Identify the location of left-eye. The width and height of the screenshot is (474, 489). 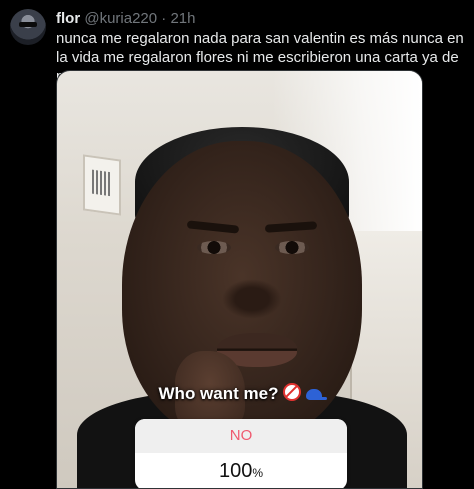
(214, 247).